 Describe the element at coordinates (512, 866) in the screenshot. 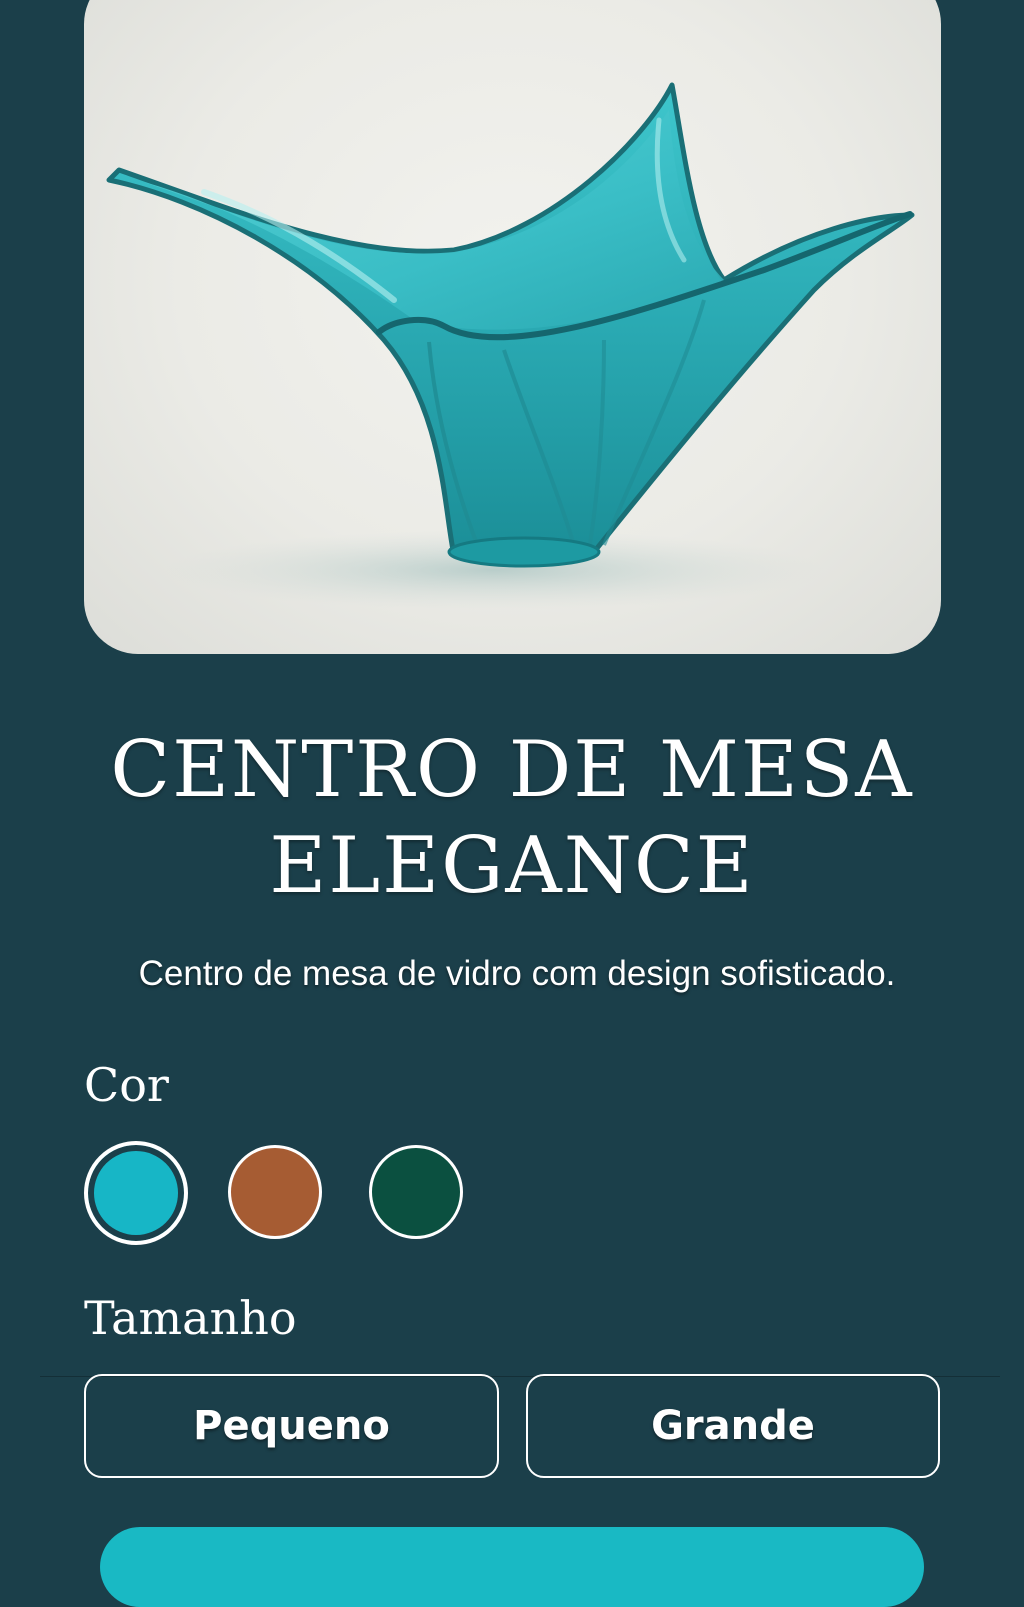

I see `product-title-line2: ELEGANCE` at that location.